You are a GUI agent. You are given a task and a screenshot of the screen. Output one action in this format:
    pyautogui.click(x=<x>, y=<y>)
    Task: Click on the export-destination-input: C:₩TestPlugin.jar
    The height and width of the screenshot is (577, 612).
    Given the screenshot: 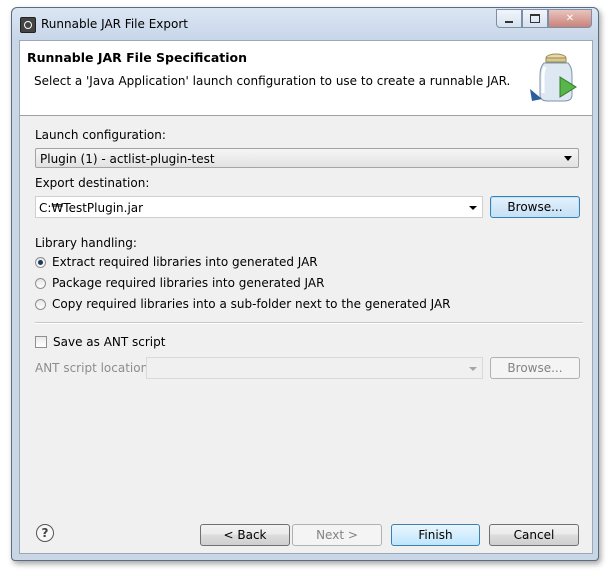 What is the action you would take?
    pyautogui.click(x=259, y=207)
    